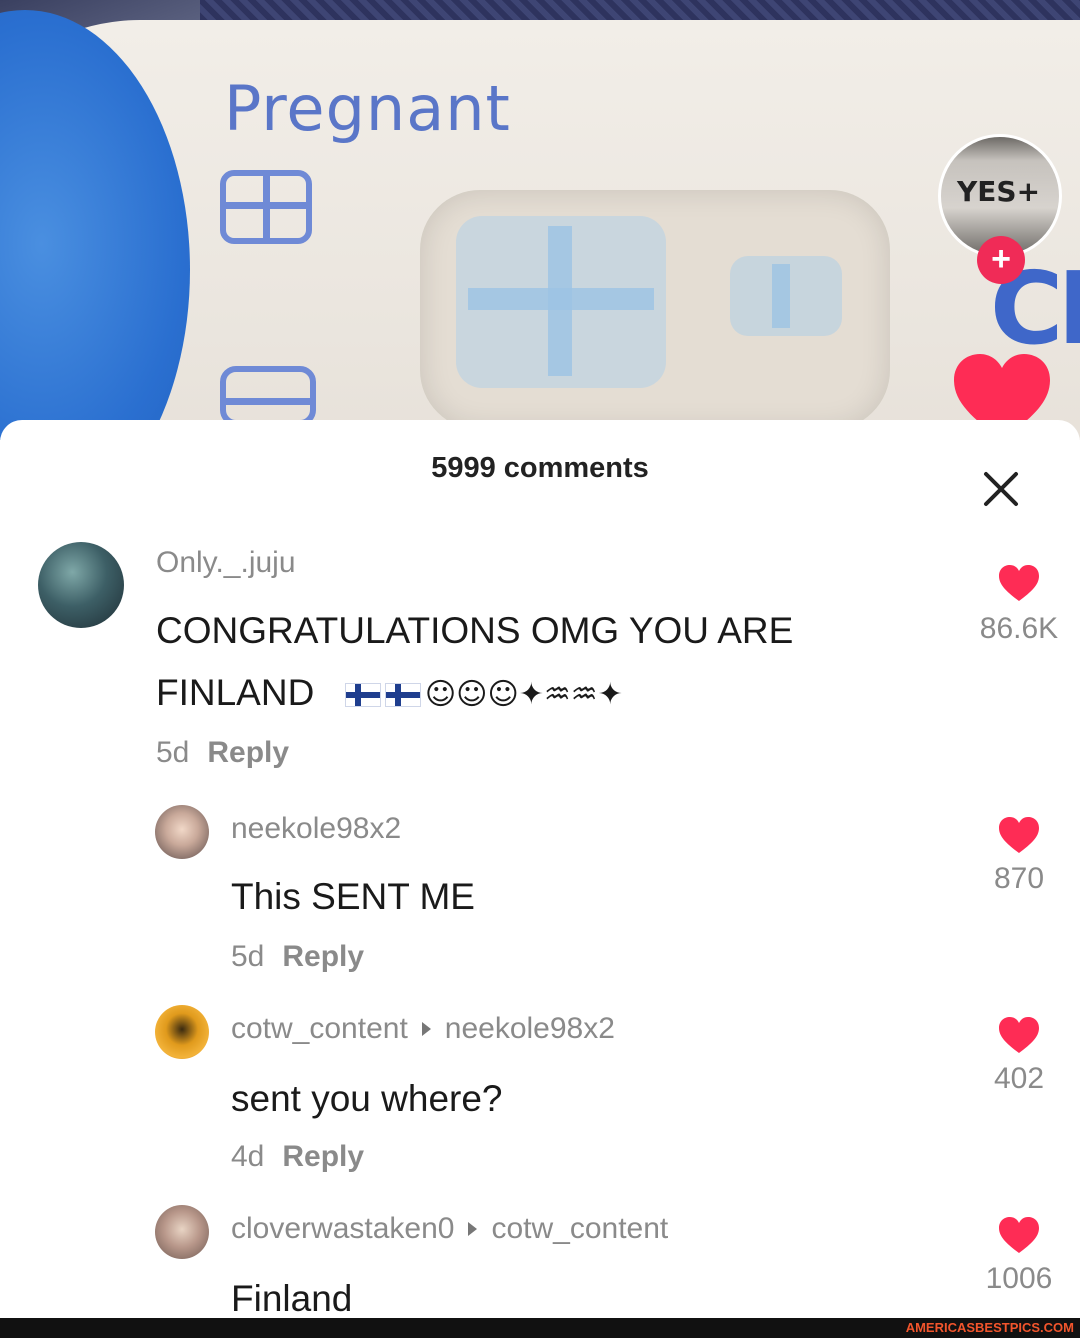 This screenshot has width=1080, height=1338. Describe the element at coordinates (235, 692) in the screenshot. I see `comment-text-word: FINLAND` at that location.